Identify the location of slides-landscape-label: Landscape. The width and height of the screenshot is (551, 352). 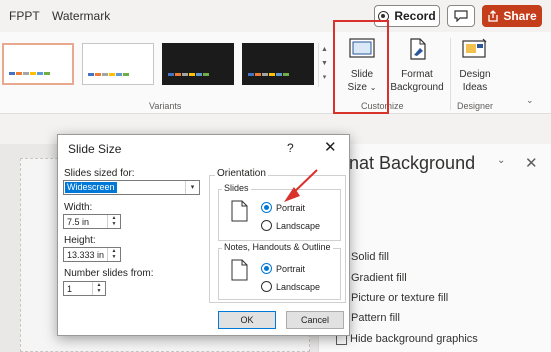
(298, 225).